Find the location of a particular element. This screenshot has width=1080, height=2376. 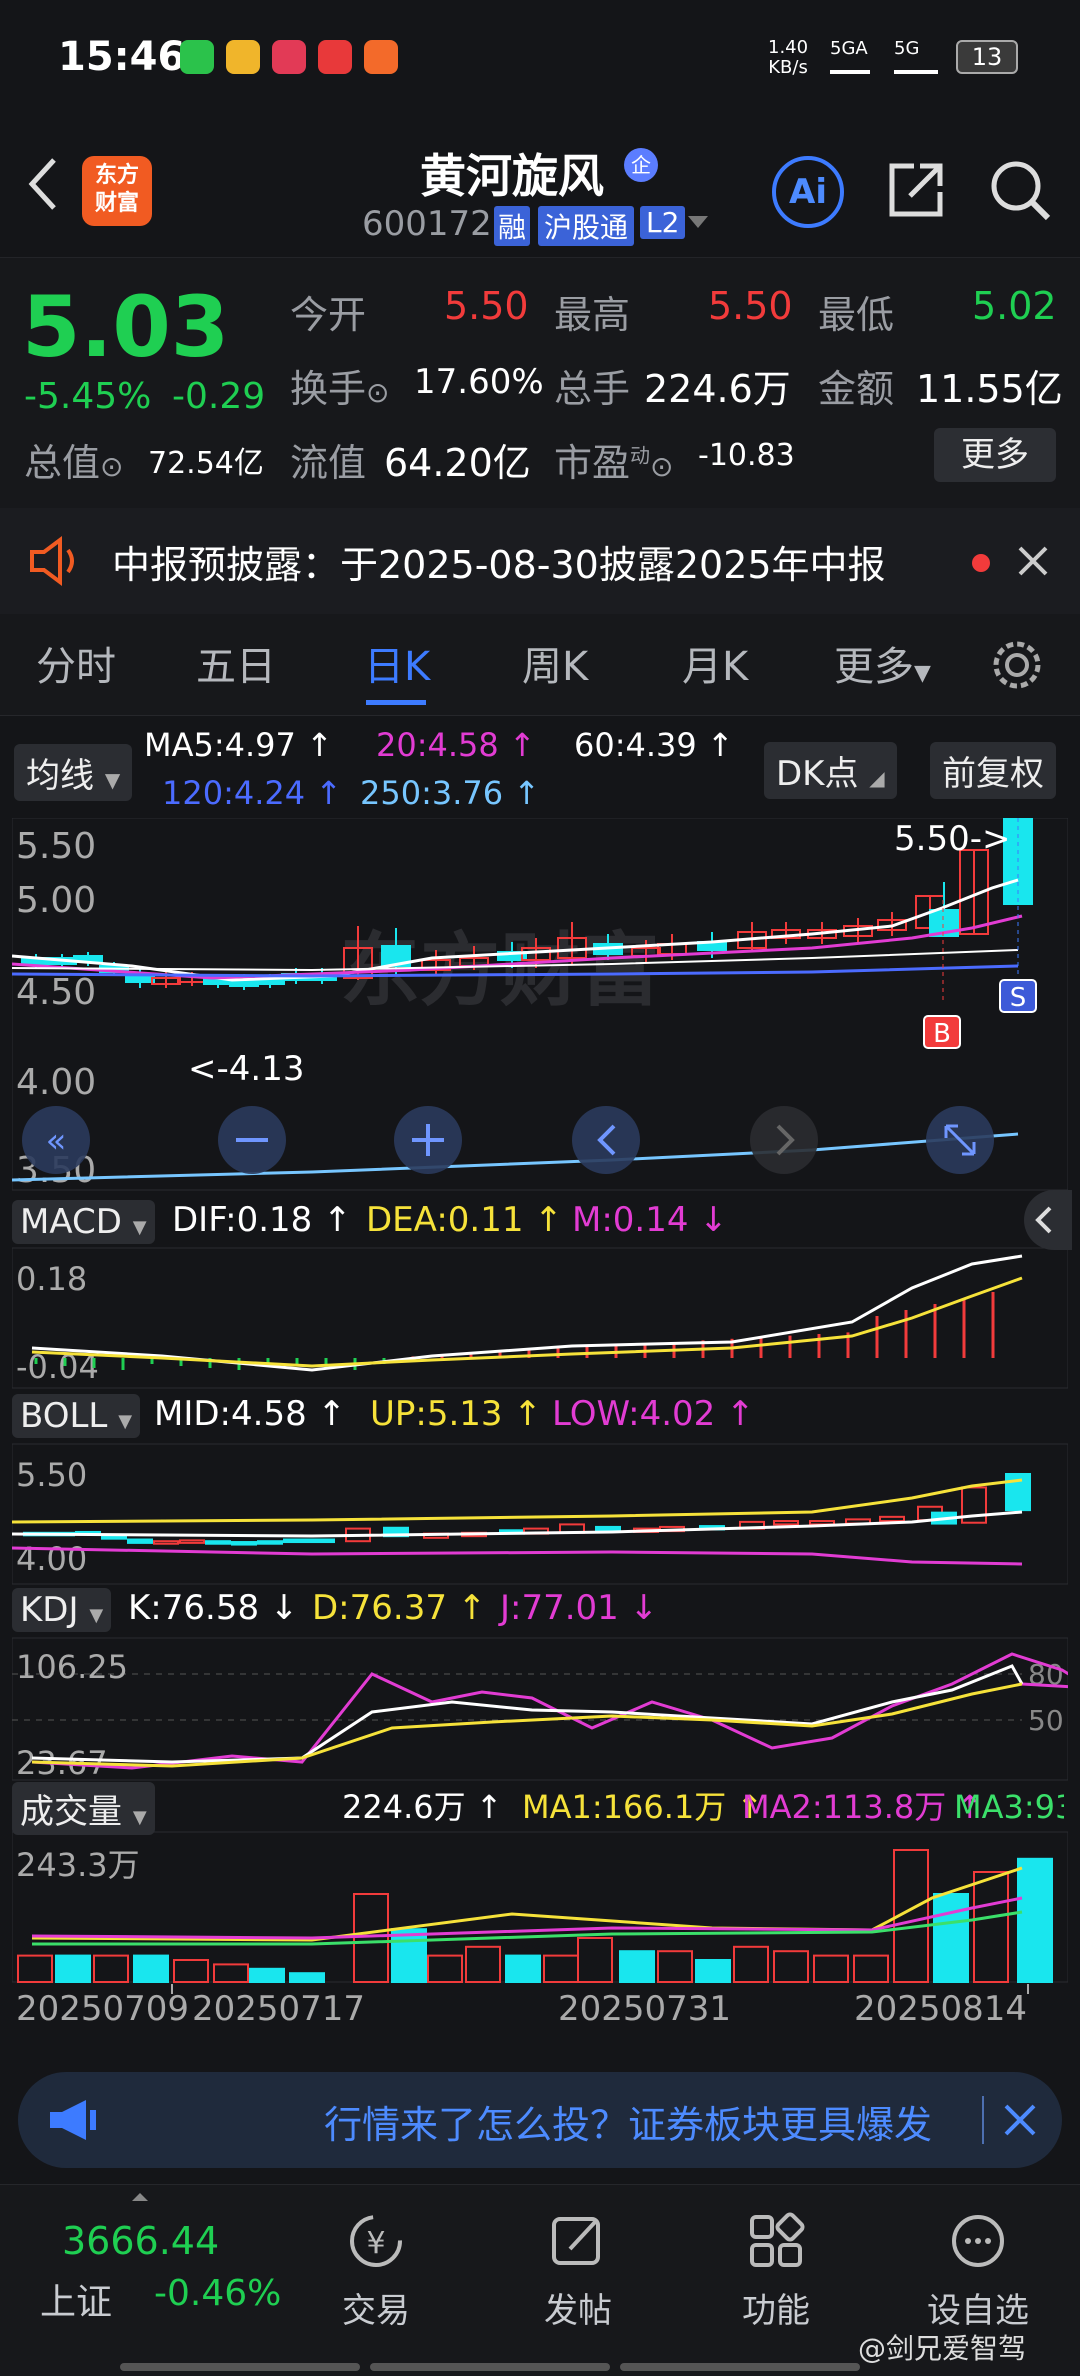

promo-banner: 行情来了怎么投？证券板块更具爆发 is located at coordinates (540, 2120).